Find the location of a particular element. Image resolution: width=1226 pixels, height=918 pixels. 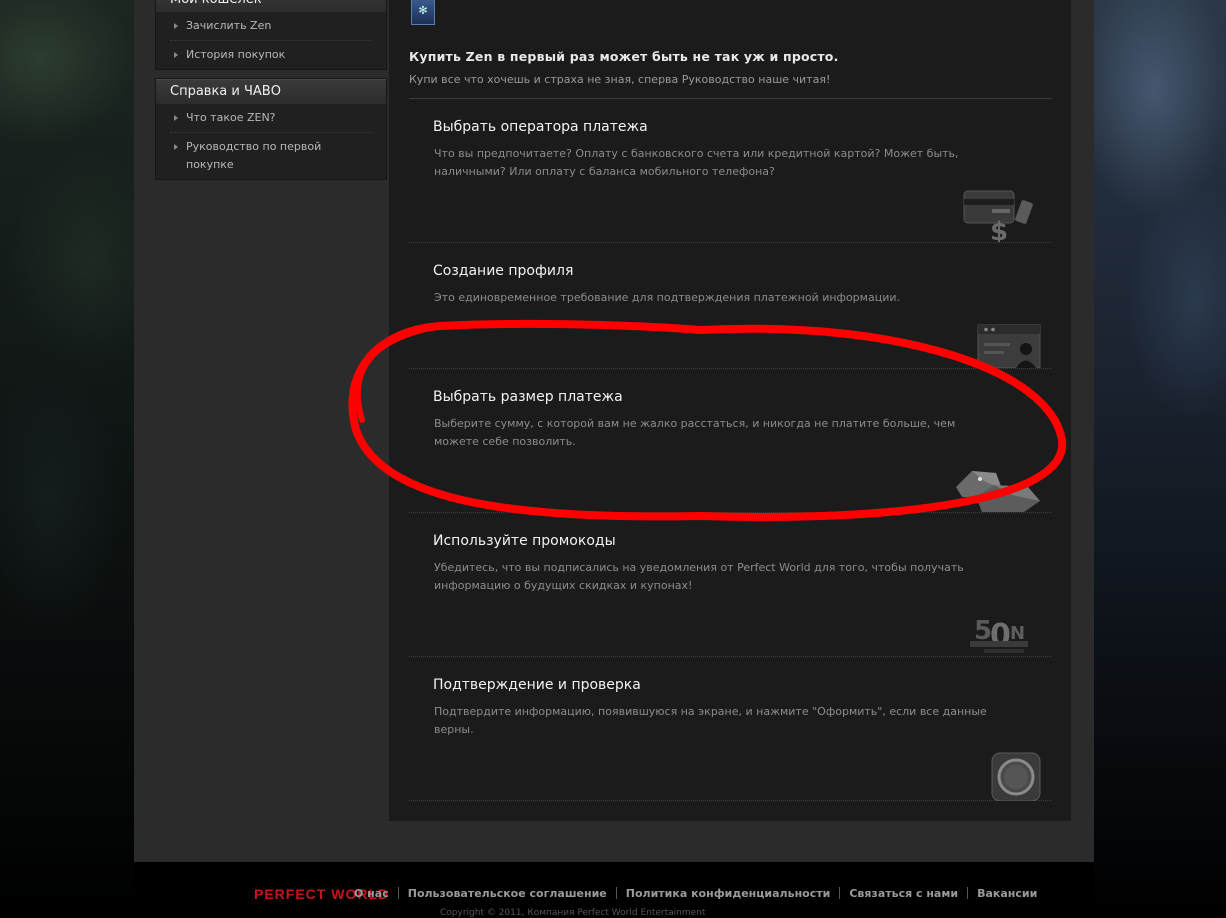

sidebar-item-add-zen: Зачислить Zen is located at coordinates (271, 26).